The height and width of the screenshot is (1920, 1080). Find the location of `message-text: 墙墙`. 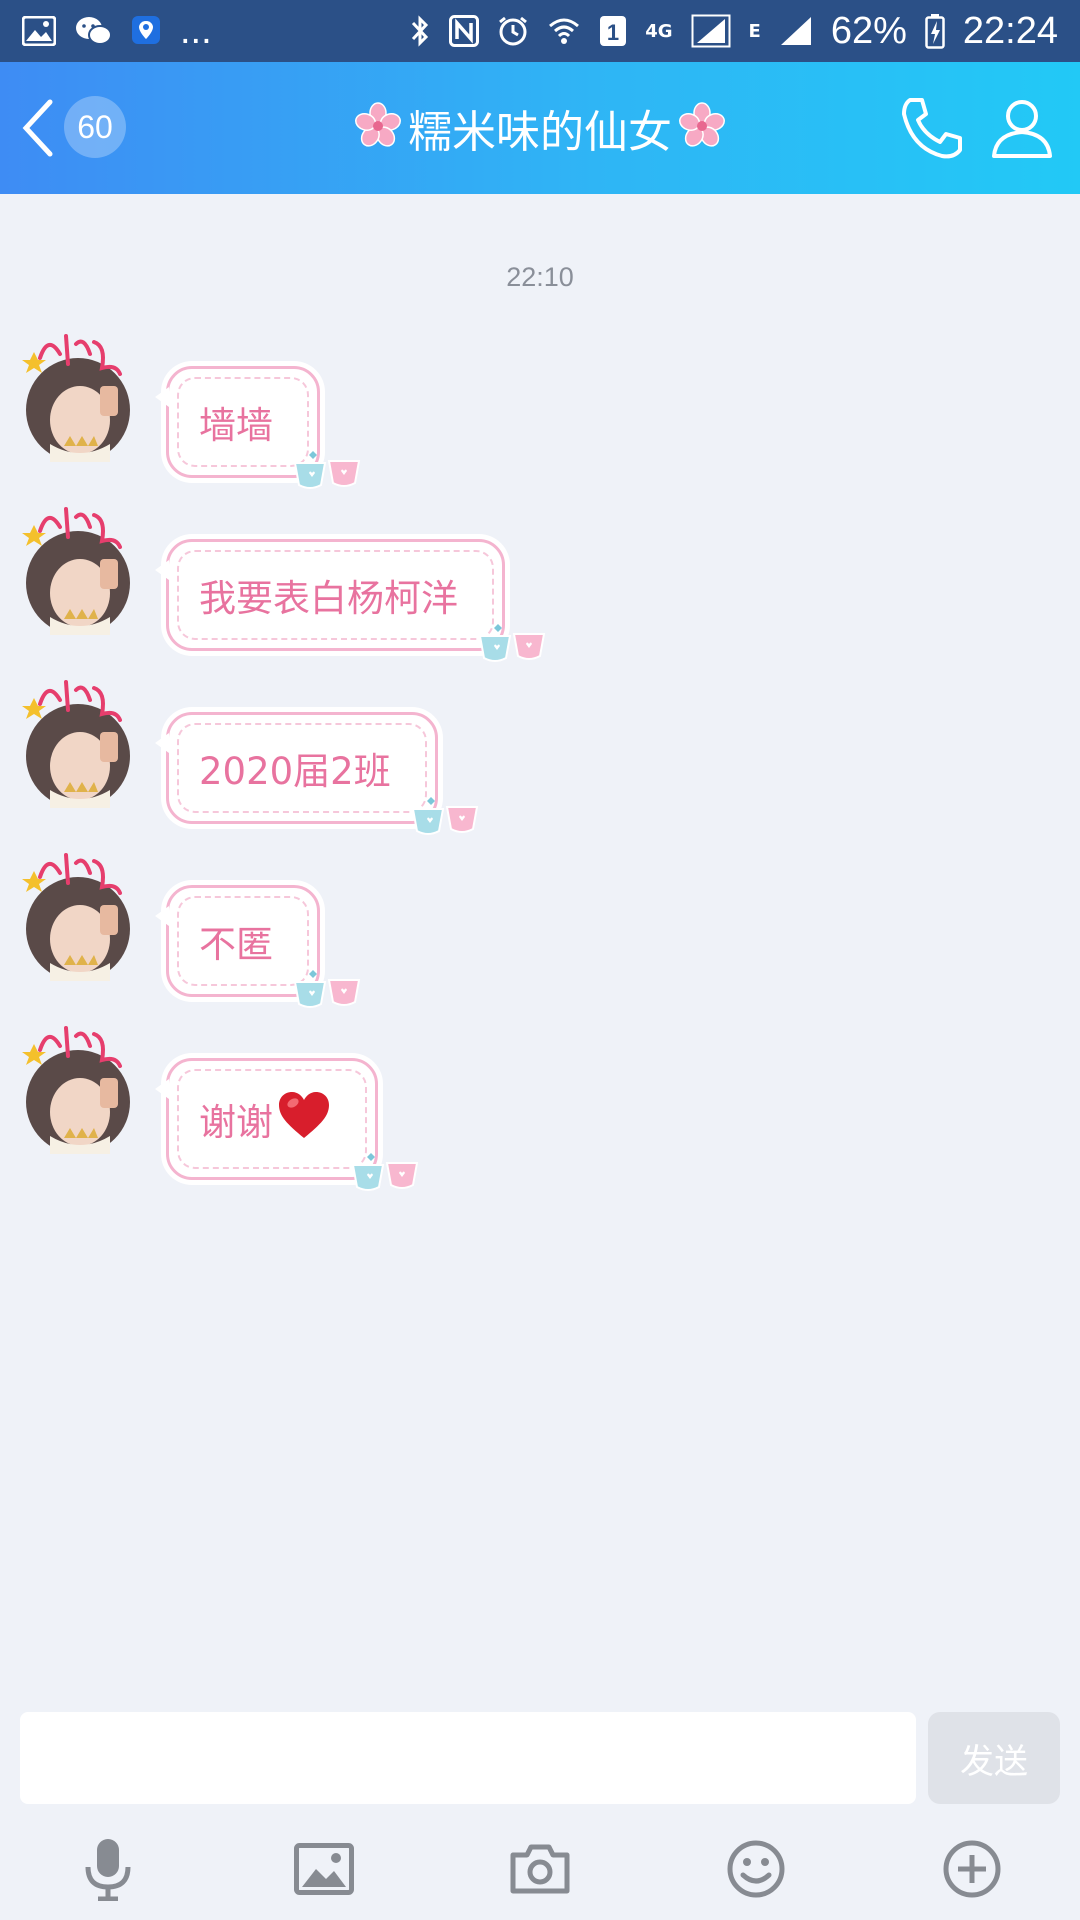

message-text: 墙墙 is located at coordinates (236, 425).